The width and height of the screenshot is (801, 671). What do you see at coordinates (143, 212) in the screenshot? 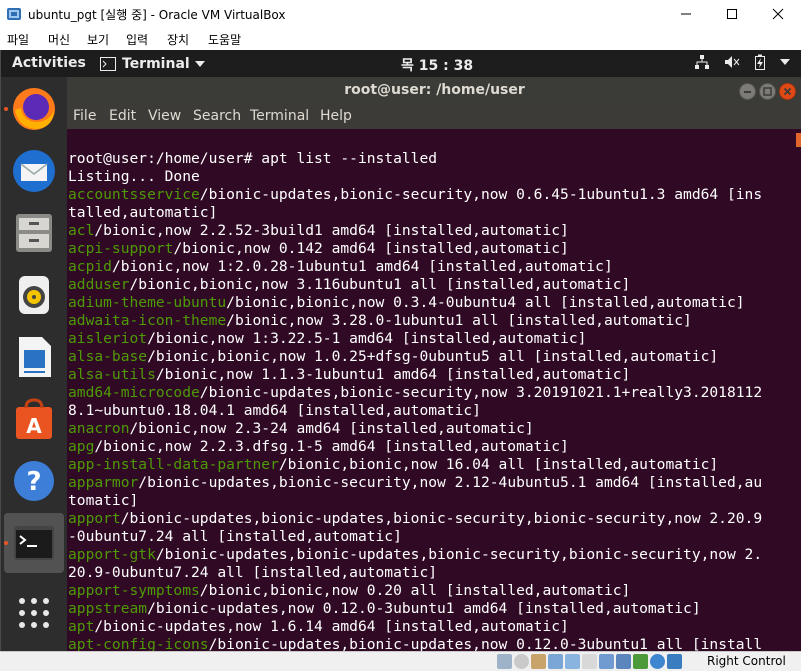
I see `line-text: talled,automatic]` at bounding box center [143, 212].